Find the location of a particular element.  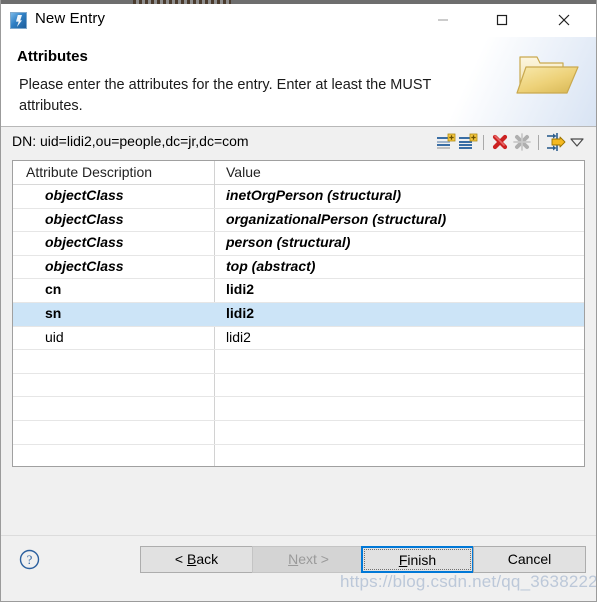

cell-attribute-description: sn is located at coordinates (53, 312).